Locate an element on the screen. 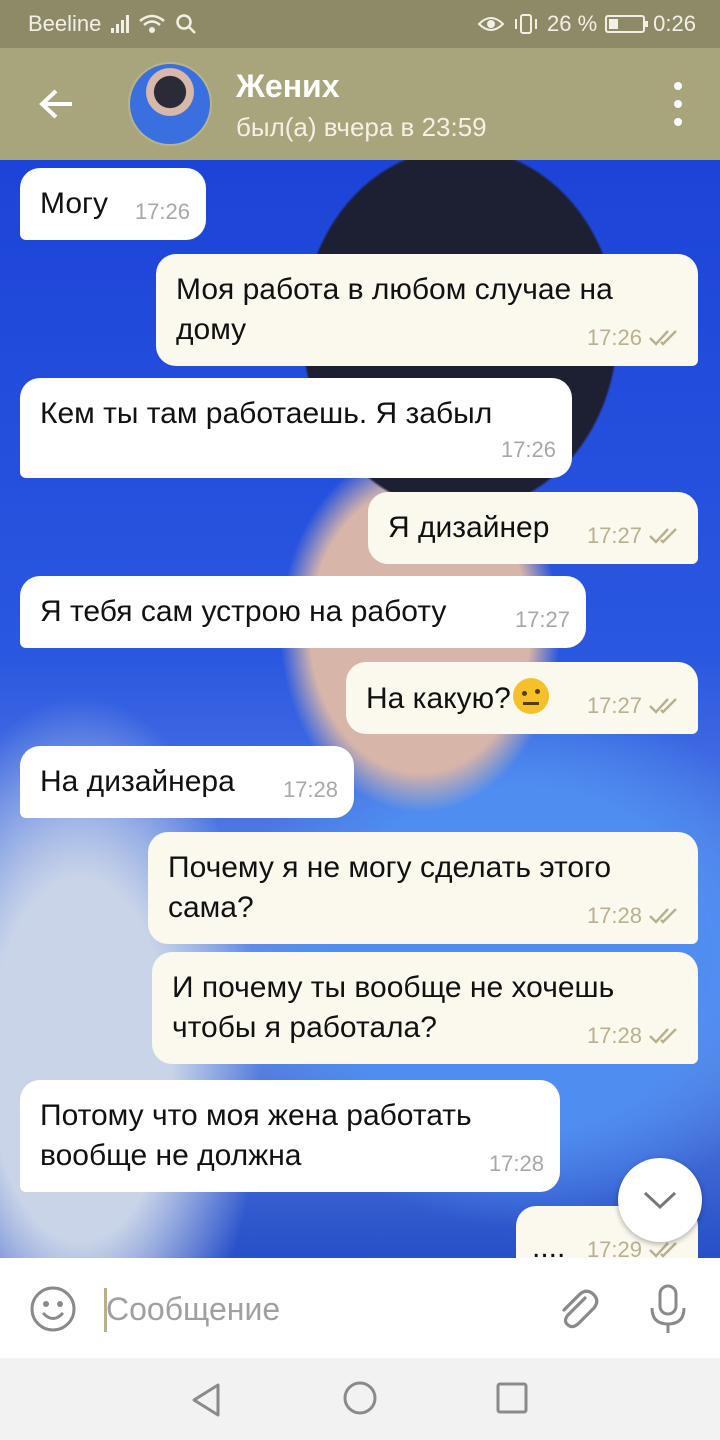  last-seen-status: был(а) вчера в 23:59 is located at coordinates (361, 127).